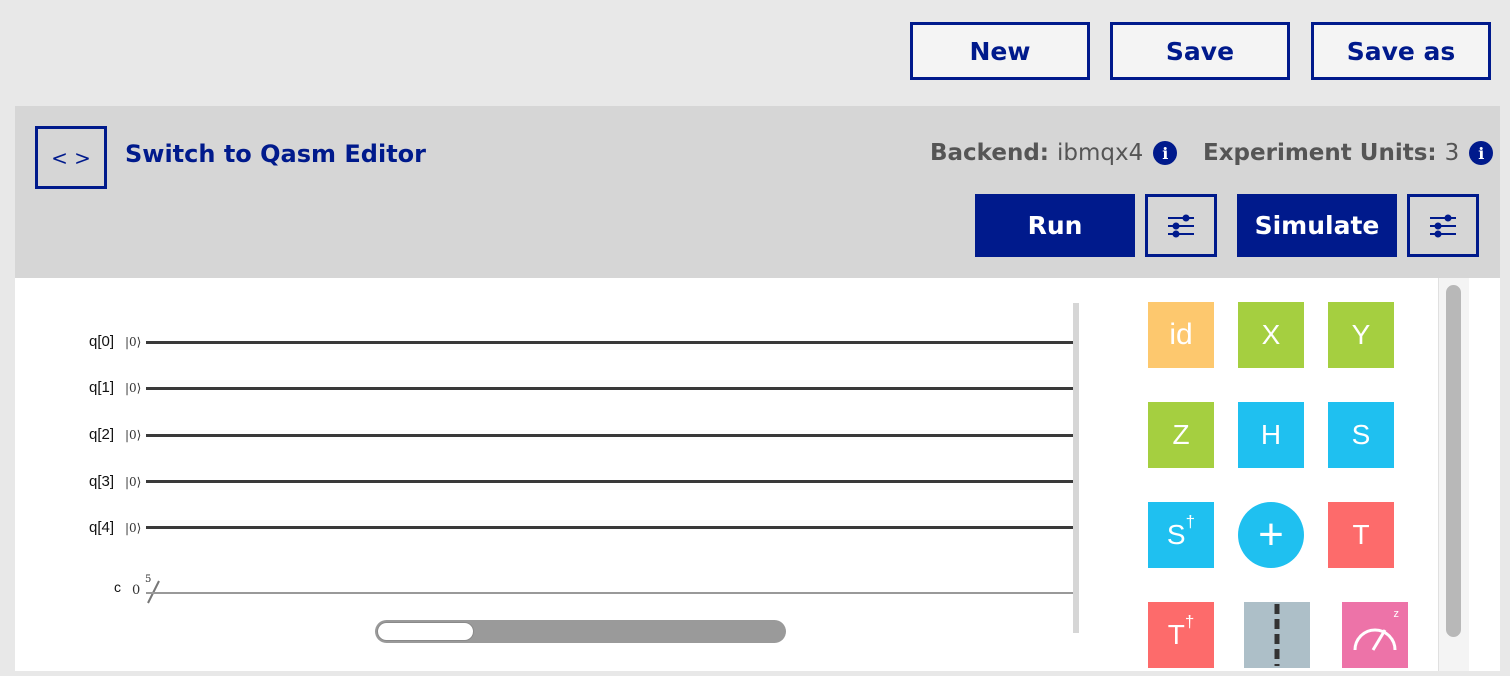  I want to click on horizontal-scrollbar-thumb, so click(425, 631).